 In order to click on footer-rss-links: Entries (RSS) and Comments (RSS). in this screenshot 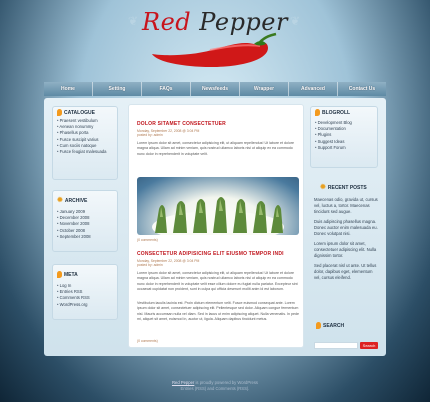, I will do `click(215, 389)`.